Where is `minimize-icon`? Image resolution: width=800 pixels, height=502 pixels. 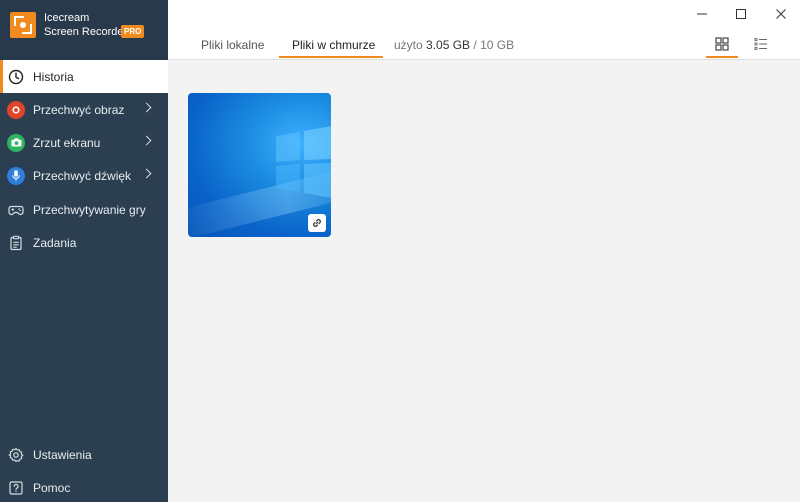
minimize-icon is located at coordinates (702, 14).